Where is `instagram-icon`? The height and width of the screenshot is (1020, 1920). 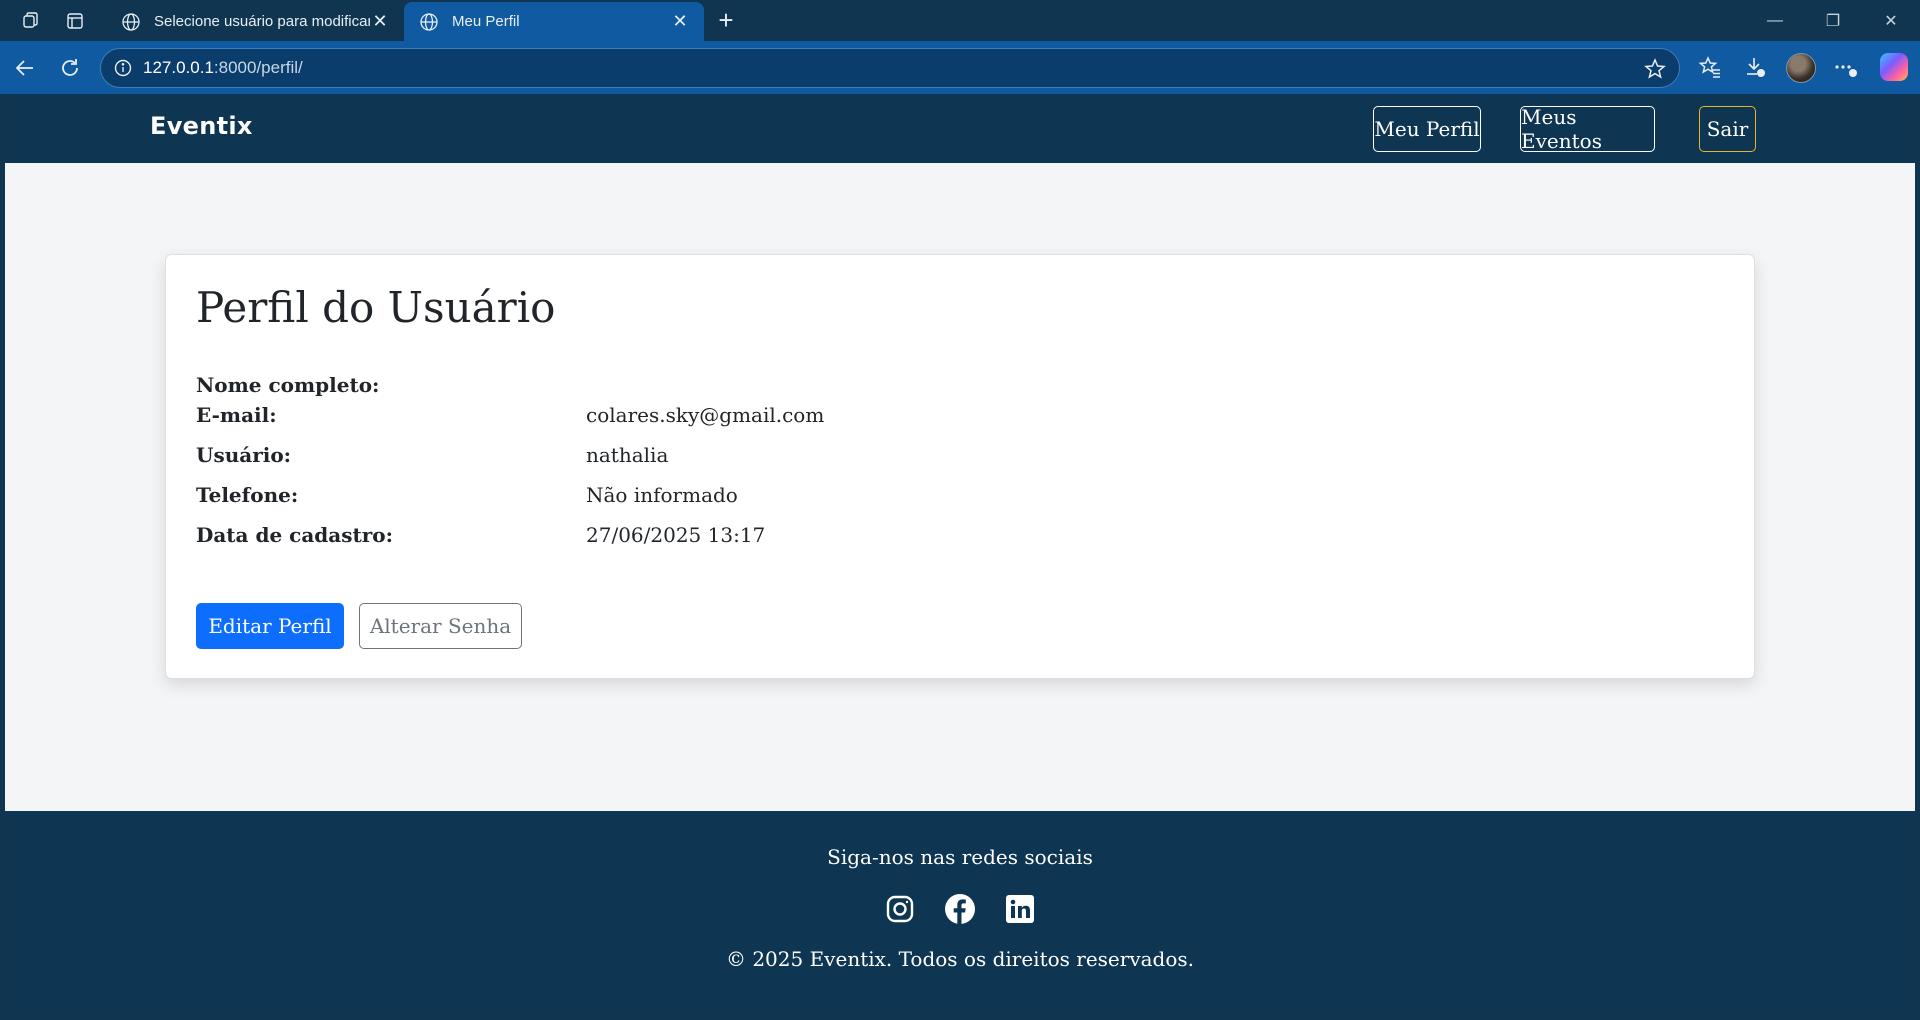 instagram-icon is located at coordinates (900, 909).